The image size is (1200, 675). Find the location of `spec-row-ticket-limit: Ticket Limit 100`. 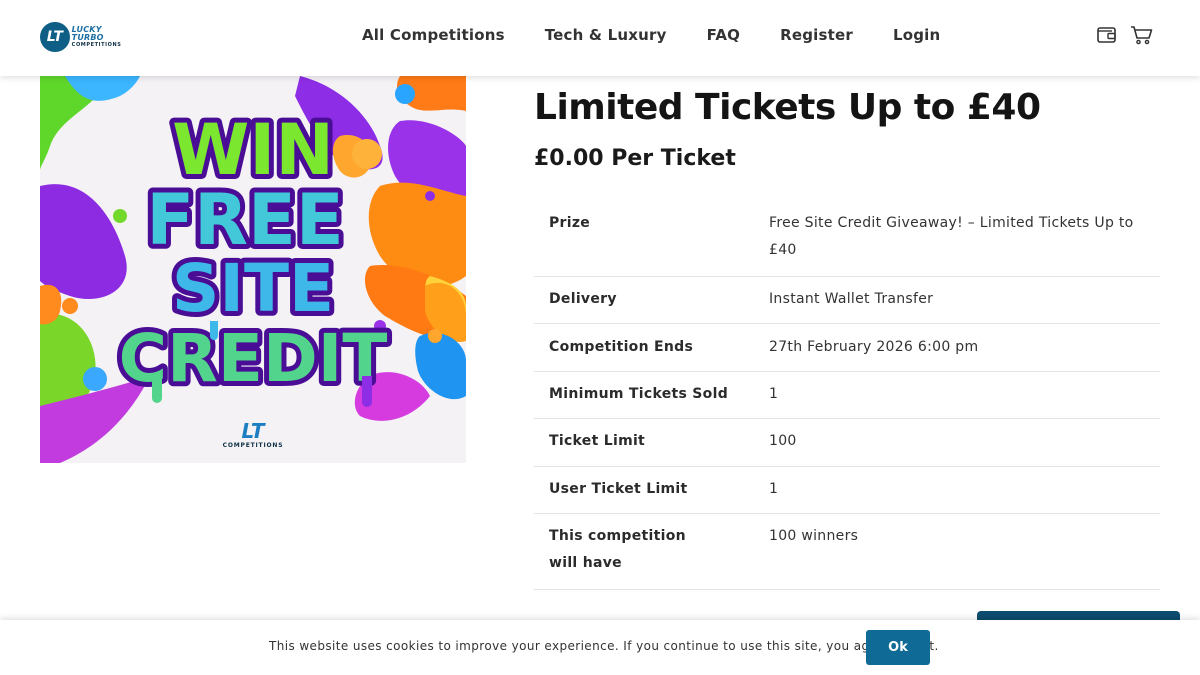

spec-row-ticket-limit: Ticket Limit 100 is located at coordinates (847, 443).